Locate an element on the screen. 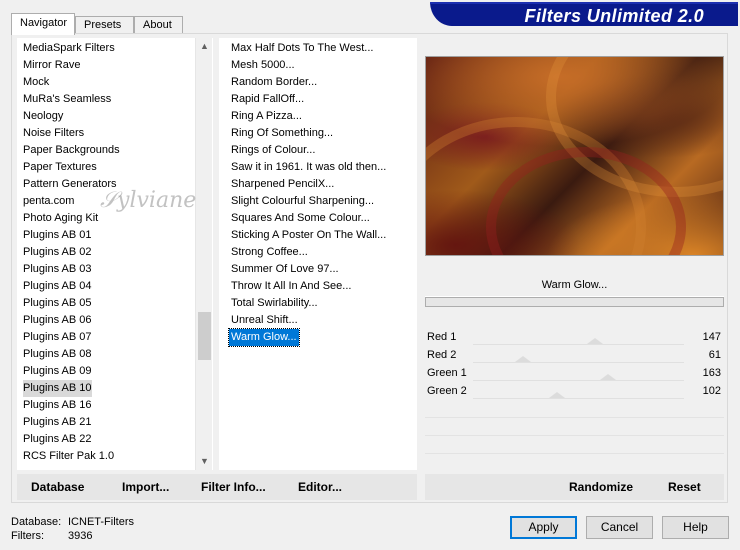  category-item: Plugins AB 04 is located at coordinates (57, 286).